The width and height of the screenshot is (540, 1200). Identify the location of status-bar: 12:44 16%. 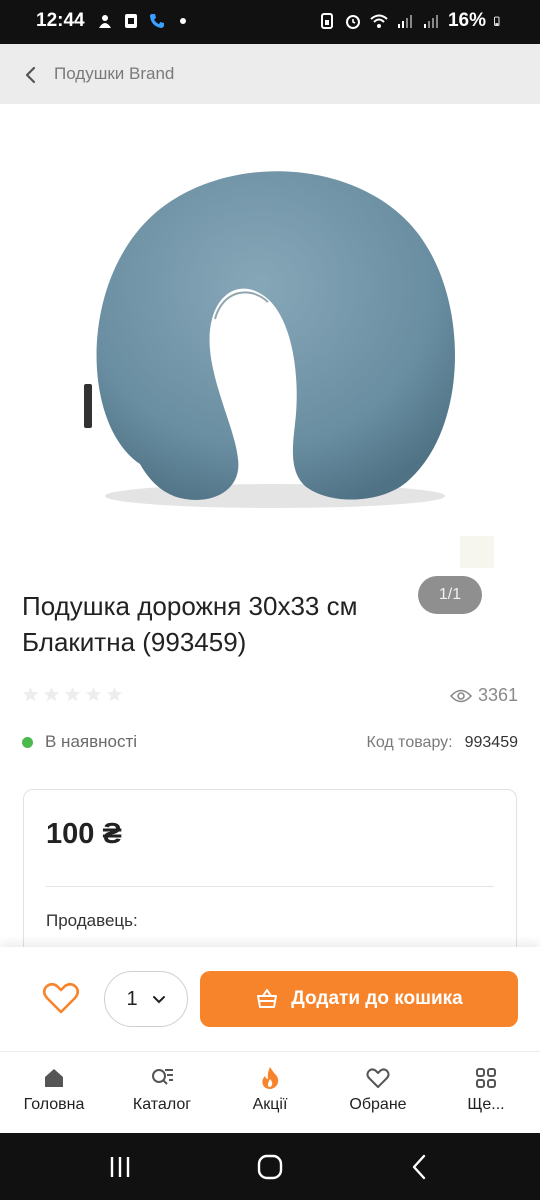
(270, 22).